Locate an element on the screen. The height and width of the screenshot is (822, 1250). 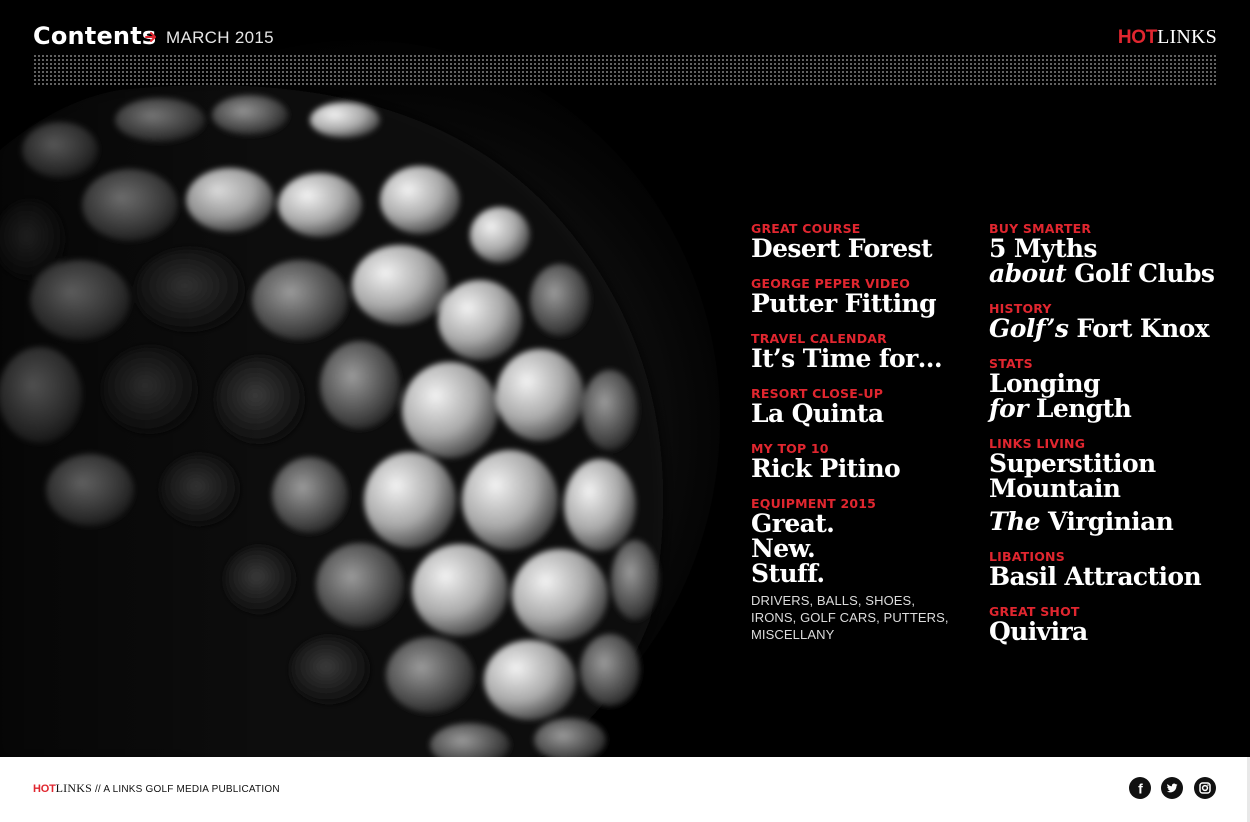
dotted-divider is located at coordinates (625, 70).